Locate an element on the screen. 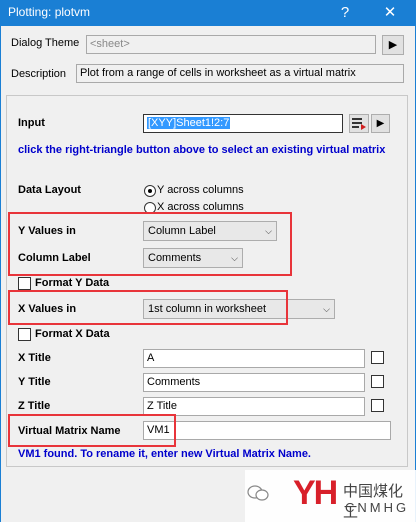  dialog-theme-field: <sheet> is located at coordinates (231, 44).